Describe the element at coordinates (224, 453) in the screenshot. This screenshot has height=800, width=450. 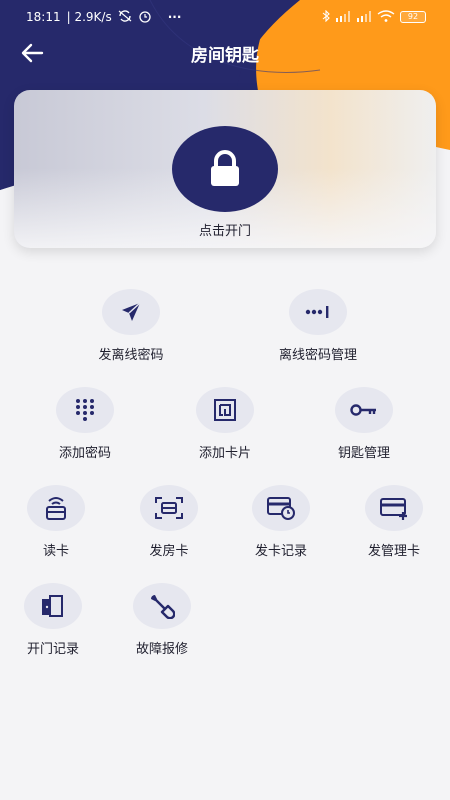
I see `function-label: 添加卡片` at that location.